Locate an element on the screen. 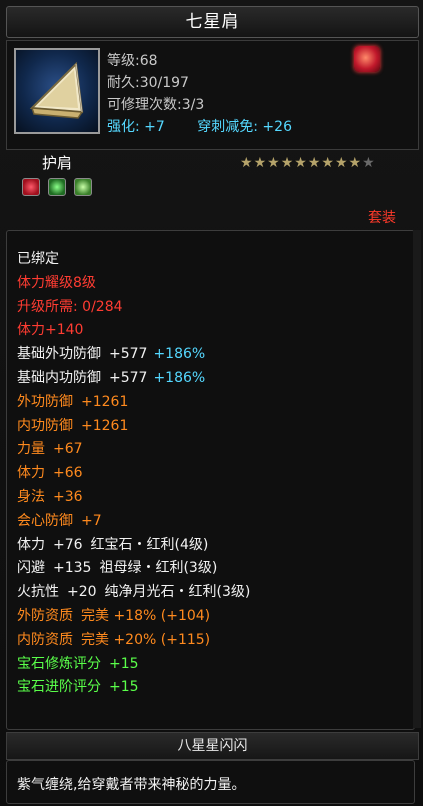  item-description: 紫气缠绕,给穿戴者带来神秘的力量。 is located at coordinates (131, 785).